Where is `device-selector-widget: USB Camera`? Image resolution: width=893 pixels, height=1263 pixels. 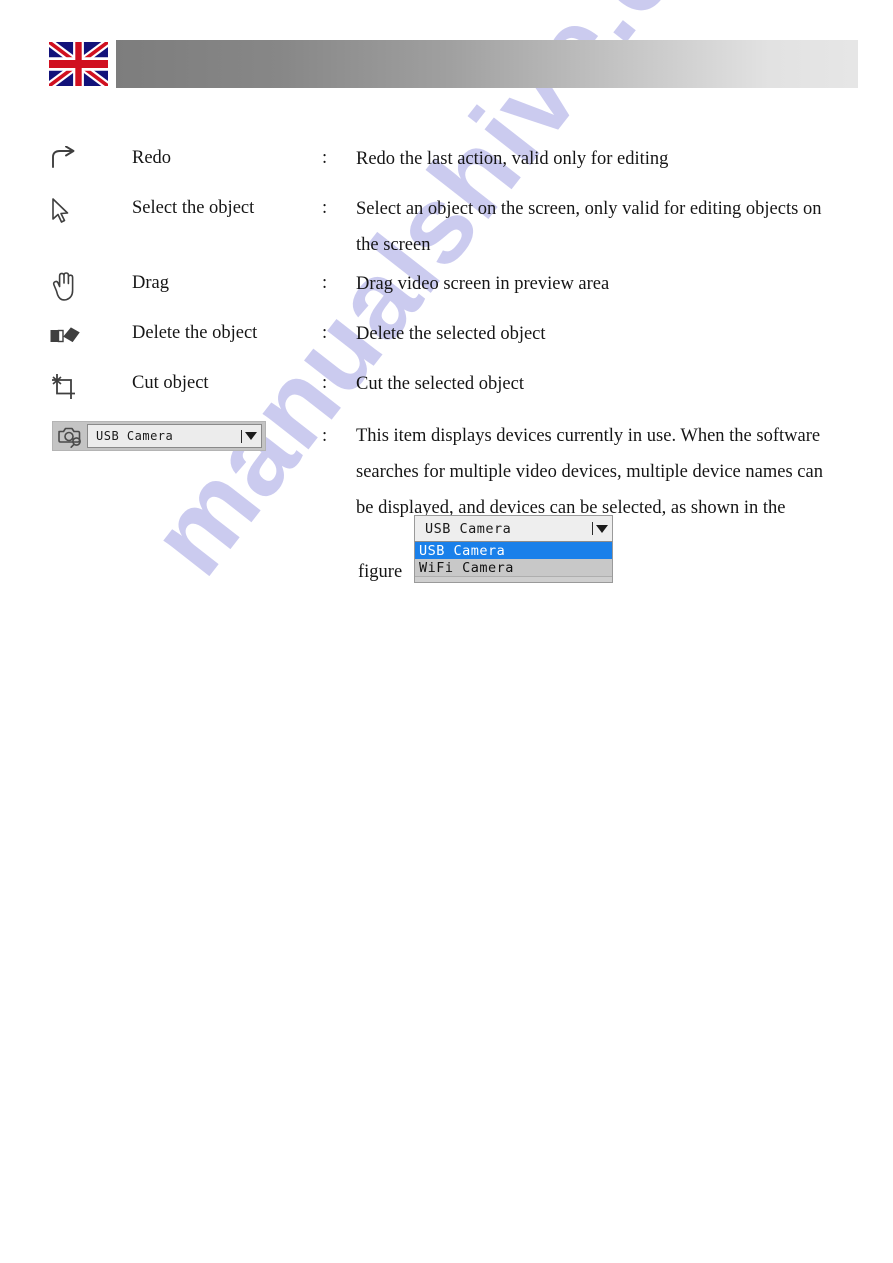
device-selector-widget: USB Camera is located at coordinates (159, 436).